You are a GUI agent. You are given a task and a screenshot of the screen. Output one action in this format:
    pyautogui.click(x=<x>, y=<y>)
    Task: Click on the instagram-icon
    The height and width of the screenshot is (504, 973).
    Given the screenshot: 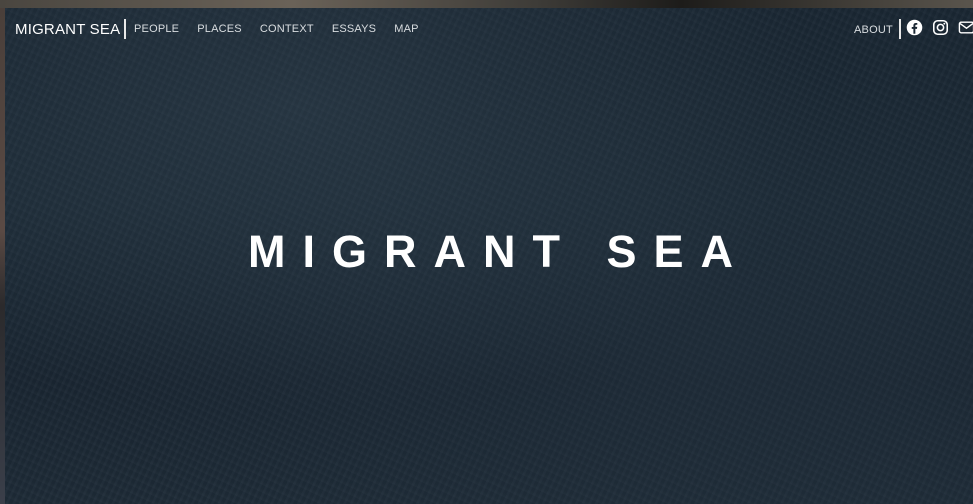 What is the action you would take?
    pyautogui.click(x=940, y=27)
    